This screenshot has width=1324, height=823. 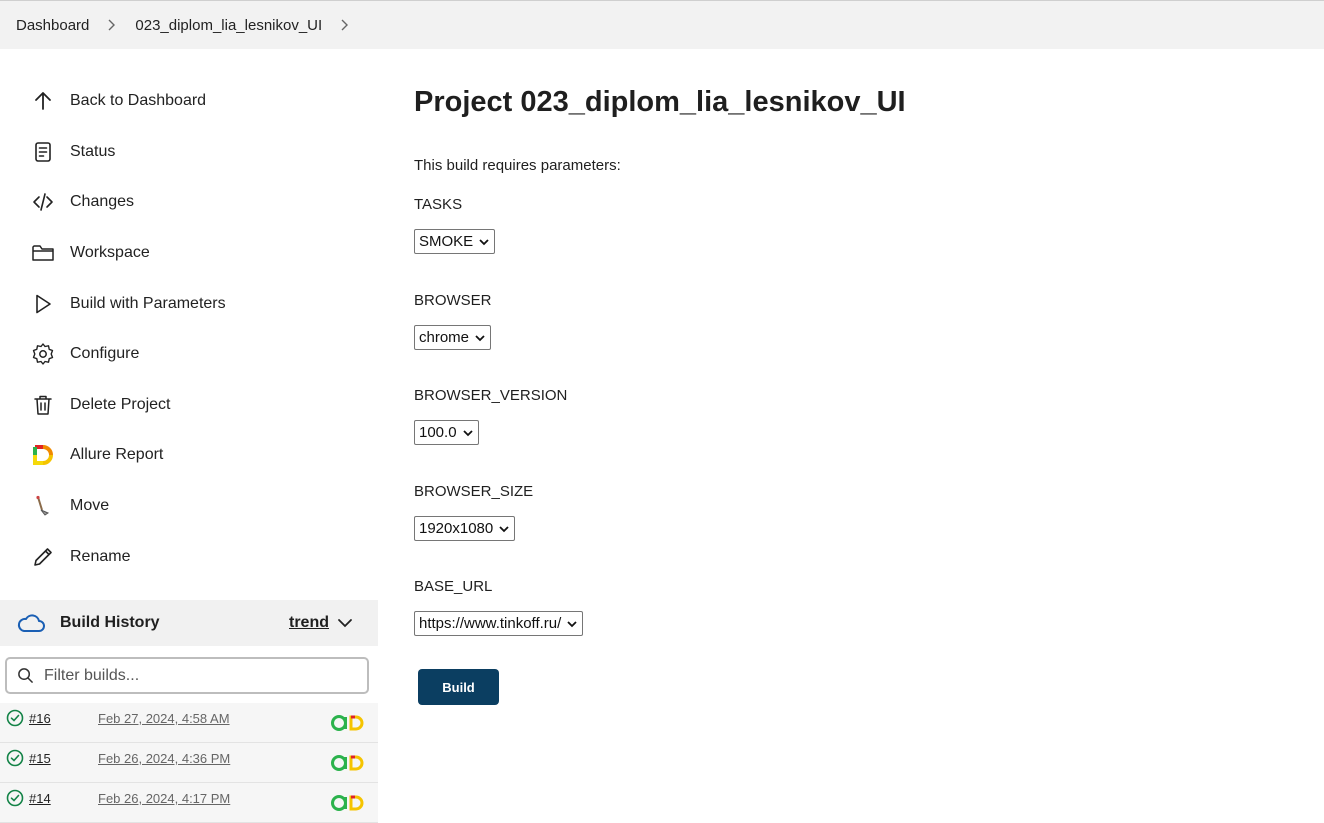 I want to click on trend-link: trend, so click(x=309, y=623).